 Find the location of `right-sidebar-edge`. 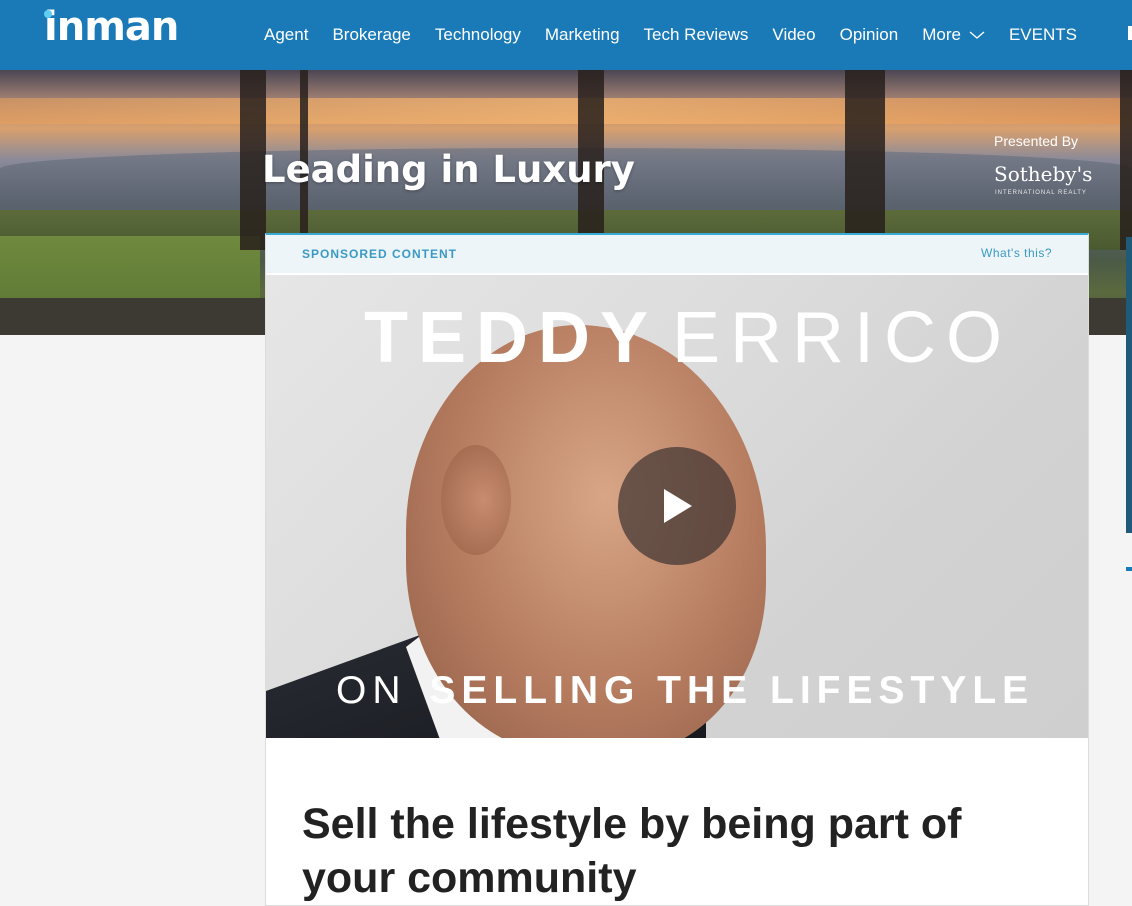

right-sidebar-edge is located at coordinates (1129, 385).